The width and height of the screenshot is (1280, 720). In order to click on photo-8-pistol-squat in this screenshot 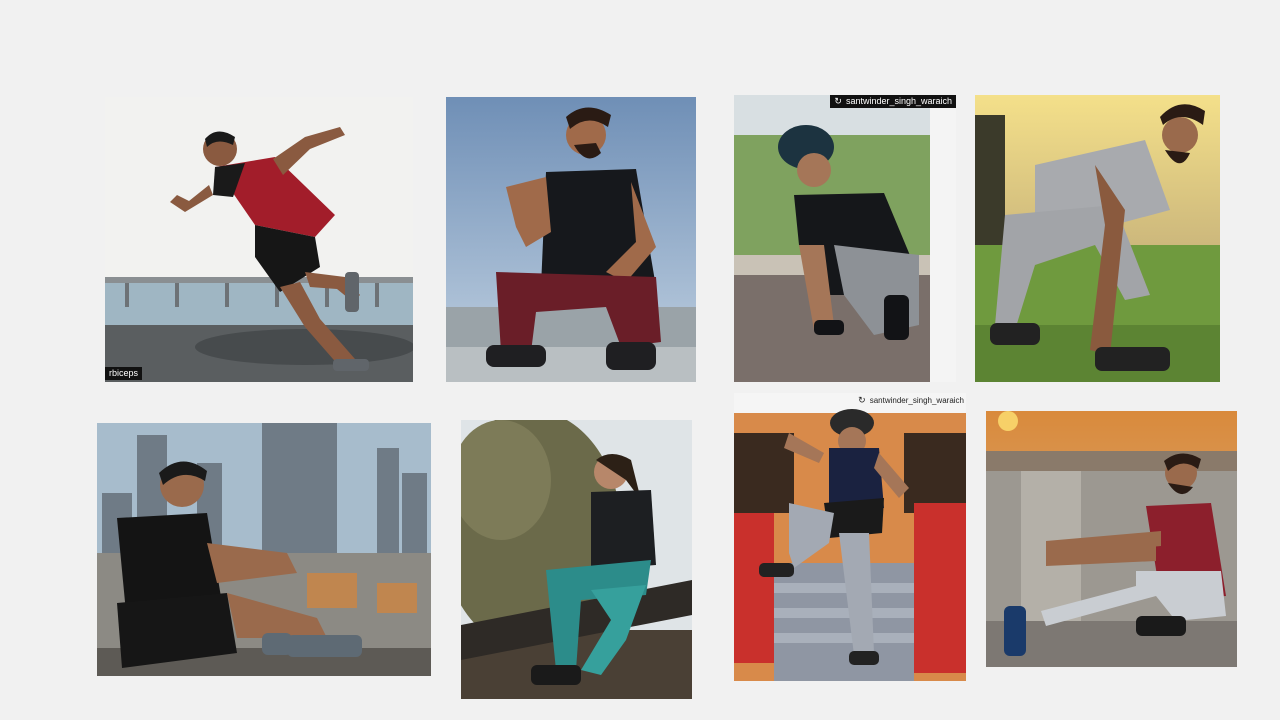, I will do `click(1111, 539)`.